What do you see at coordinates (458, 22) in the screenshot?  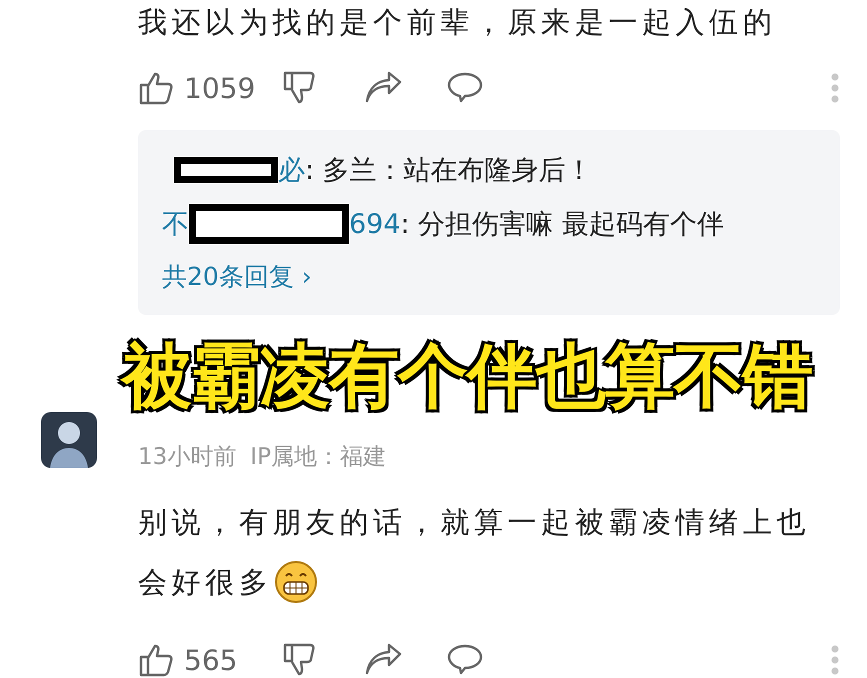 I see `comment-text: 我还以为找的是个前辈，原来是一起入伍的` at bounding box center [458, 22].